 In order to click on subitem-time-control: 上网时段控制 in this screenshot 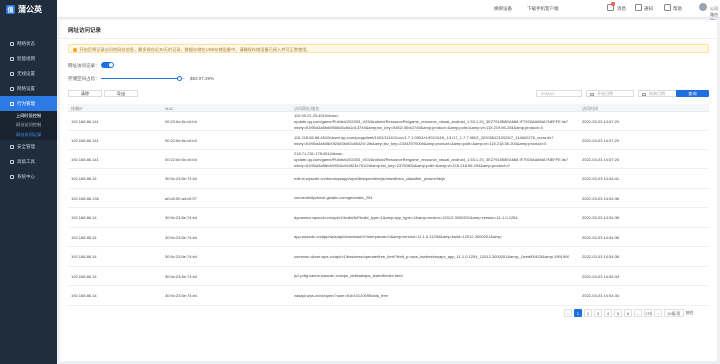, I will do `click(28, 116)`.